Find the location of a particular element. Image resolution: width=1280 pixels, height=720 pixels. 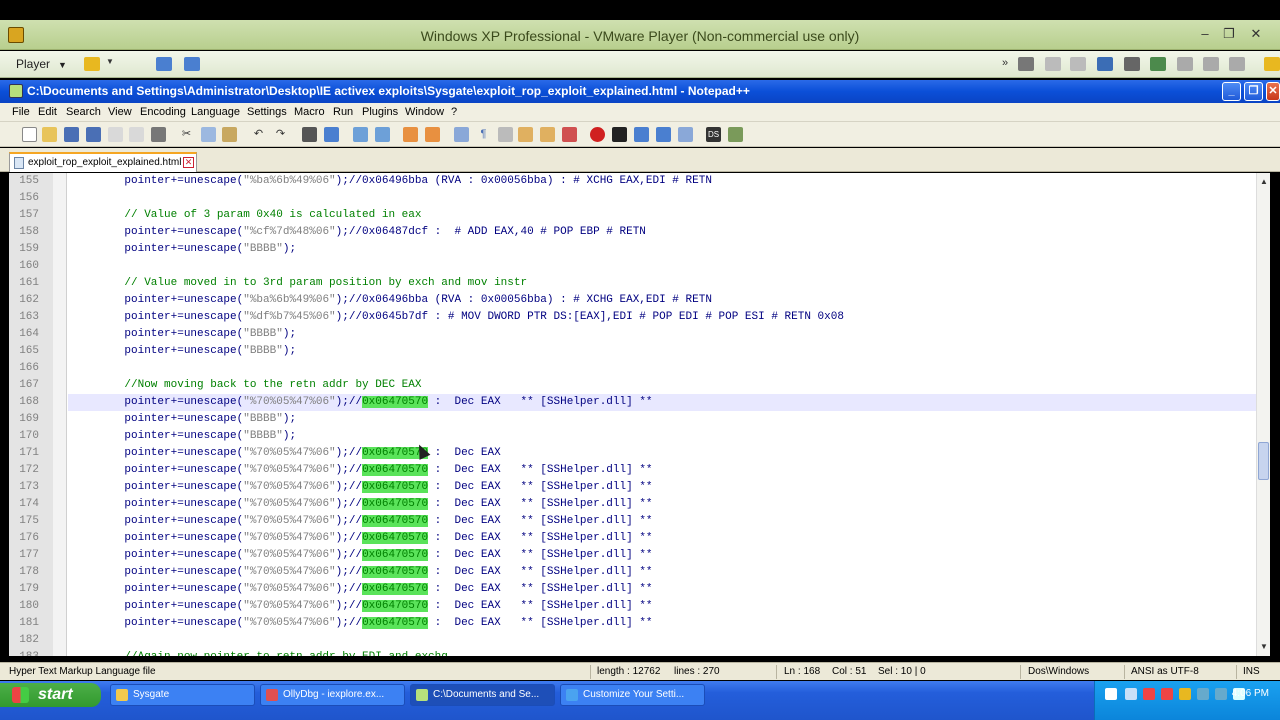

device-hdd-icon is located at coordinates (1026, 64).